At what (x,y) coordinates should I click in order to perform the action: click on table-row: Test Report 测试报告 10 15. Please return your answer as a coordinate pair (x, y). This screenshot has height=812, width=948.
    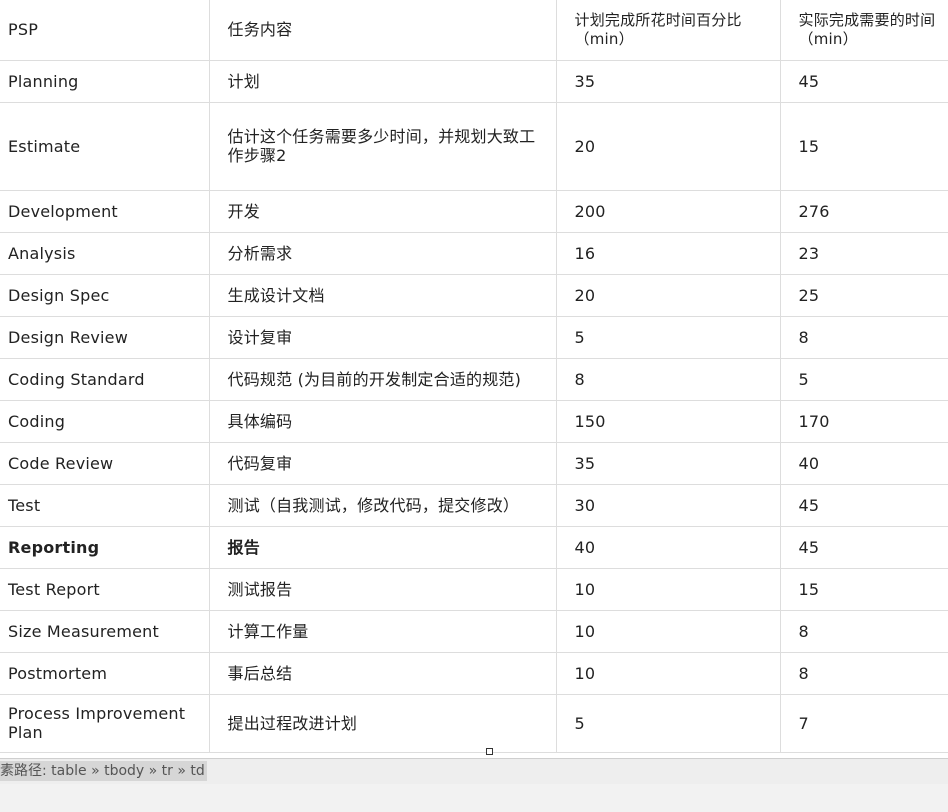
    Looking at the image, I should click on (474, 589).